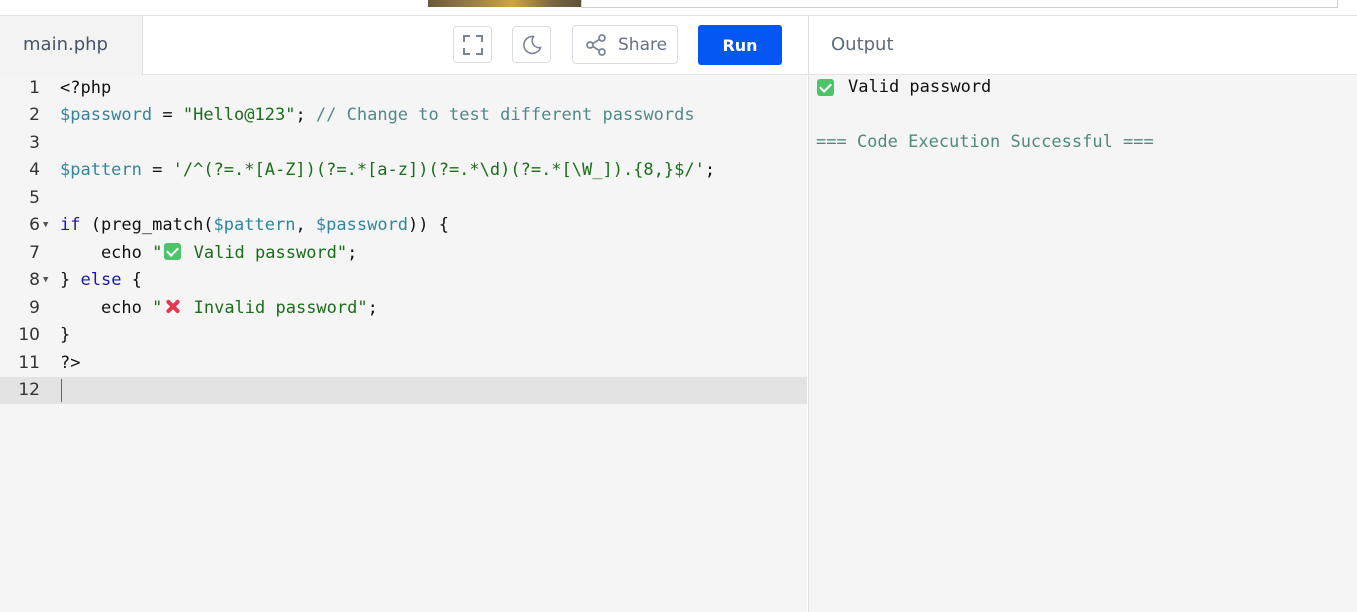  Describe the element at coordinates (29, 363) in the screenshot. I see `line-number: 11` at that location.